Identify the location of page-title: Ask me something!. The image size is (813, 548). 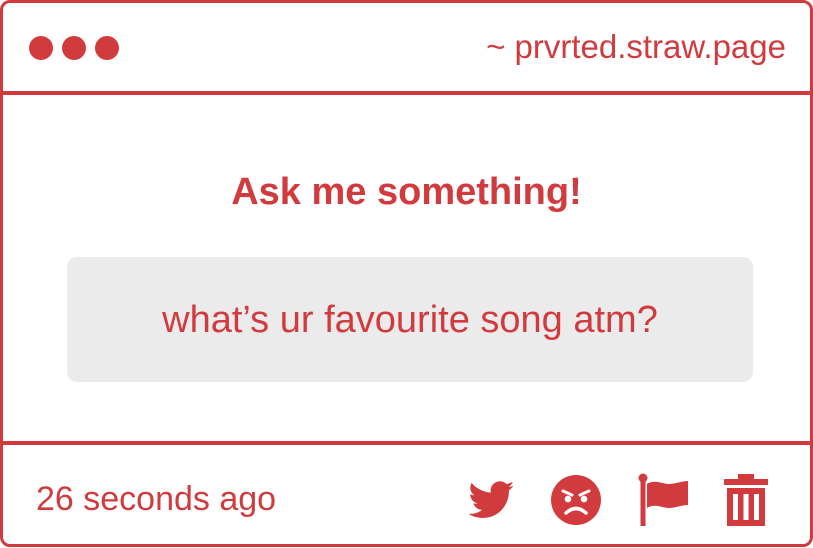
(406, 192).